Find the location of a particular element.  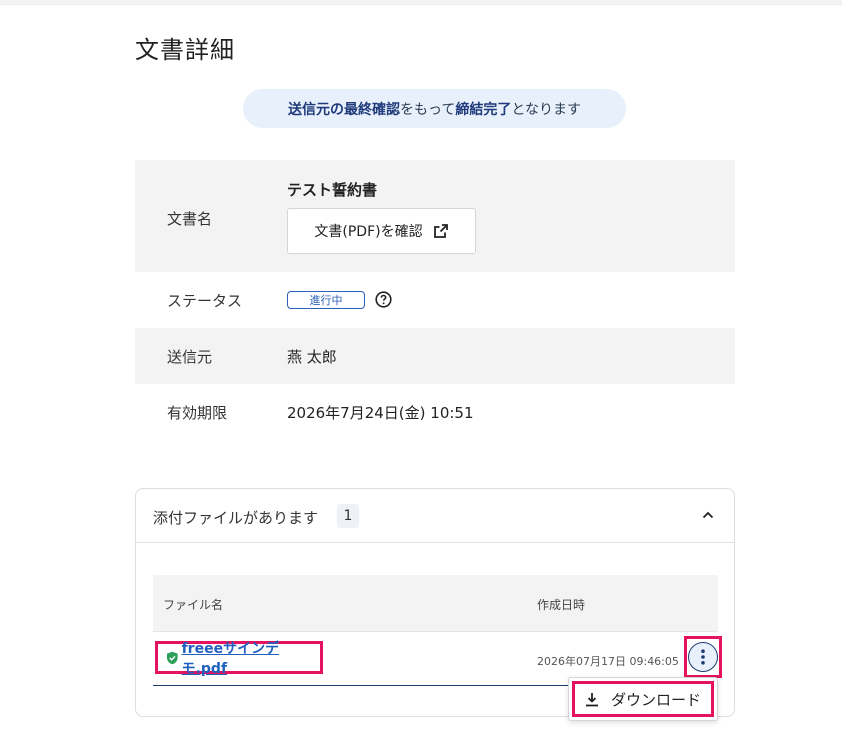

file-actions-menu: ダウンロード is located at coordinates (643, 699).